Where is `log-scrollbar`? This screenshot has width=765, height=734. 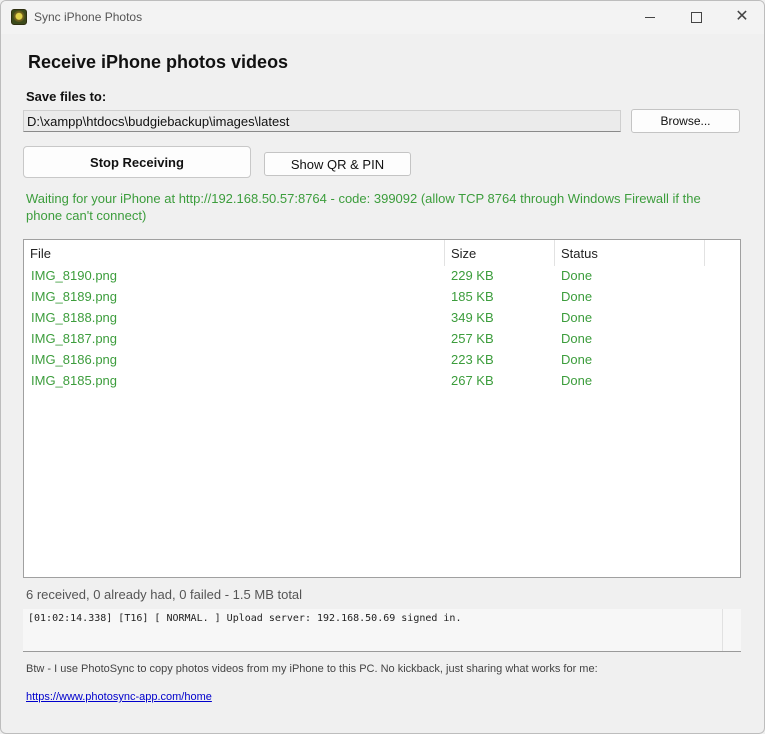 log-scrollbar is located at coordinates (731, 630).